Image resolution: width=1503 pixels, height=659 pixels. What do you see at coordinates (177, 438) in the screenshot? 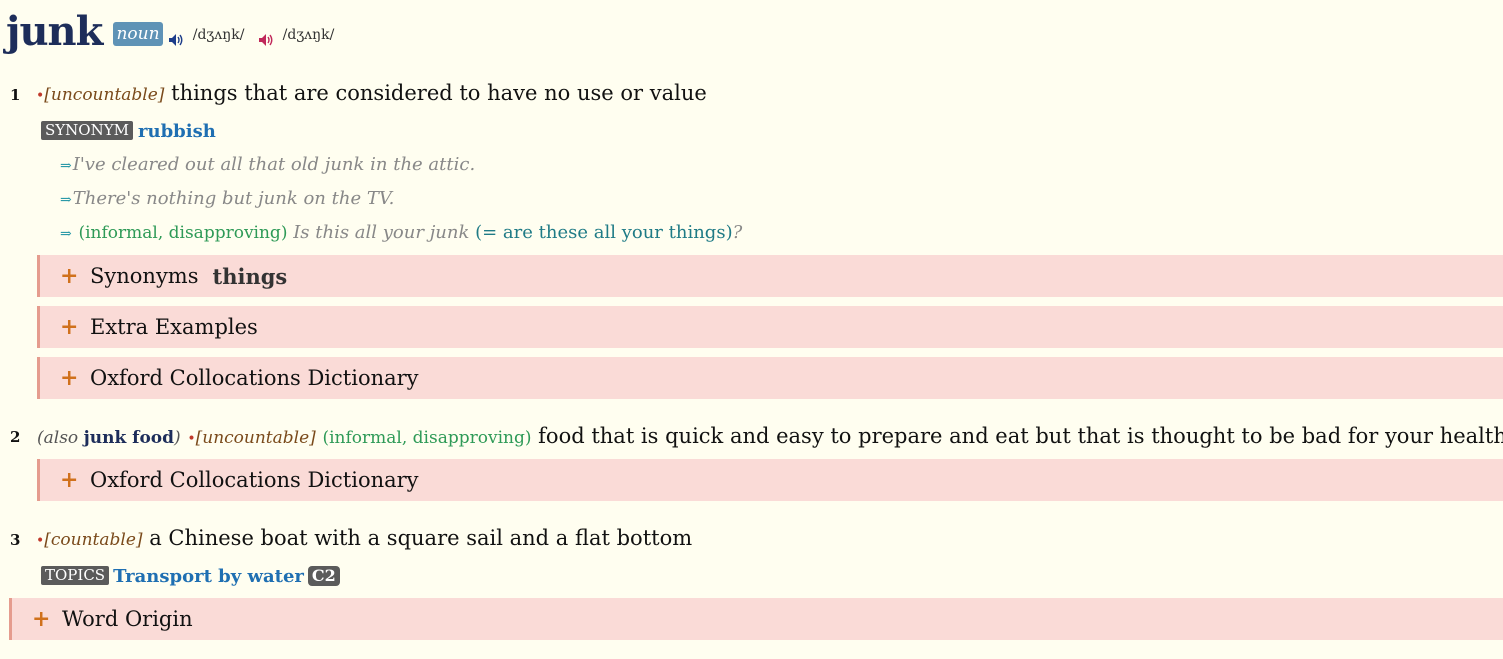
I see `also-close: )` at bounding box center [177, 438].